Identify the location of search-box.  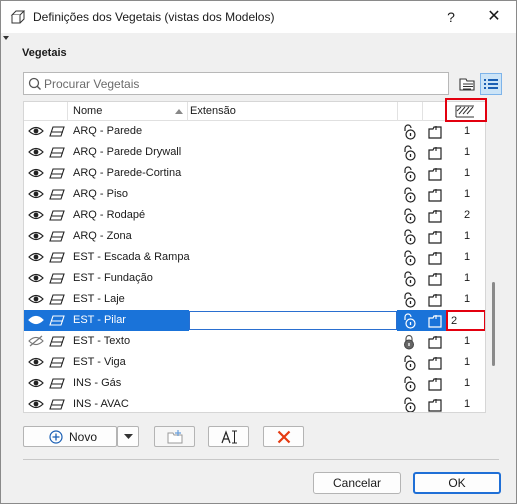
(236, 83).